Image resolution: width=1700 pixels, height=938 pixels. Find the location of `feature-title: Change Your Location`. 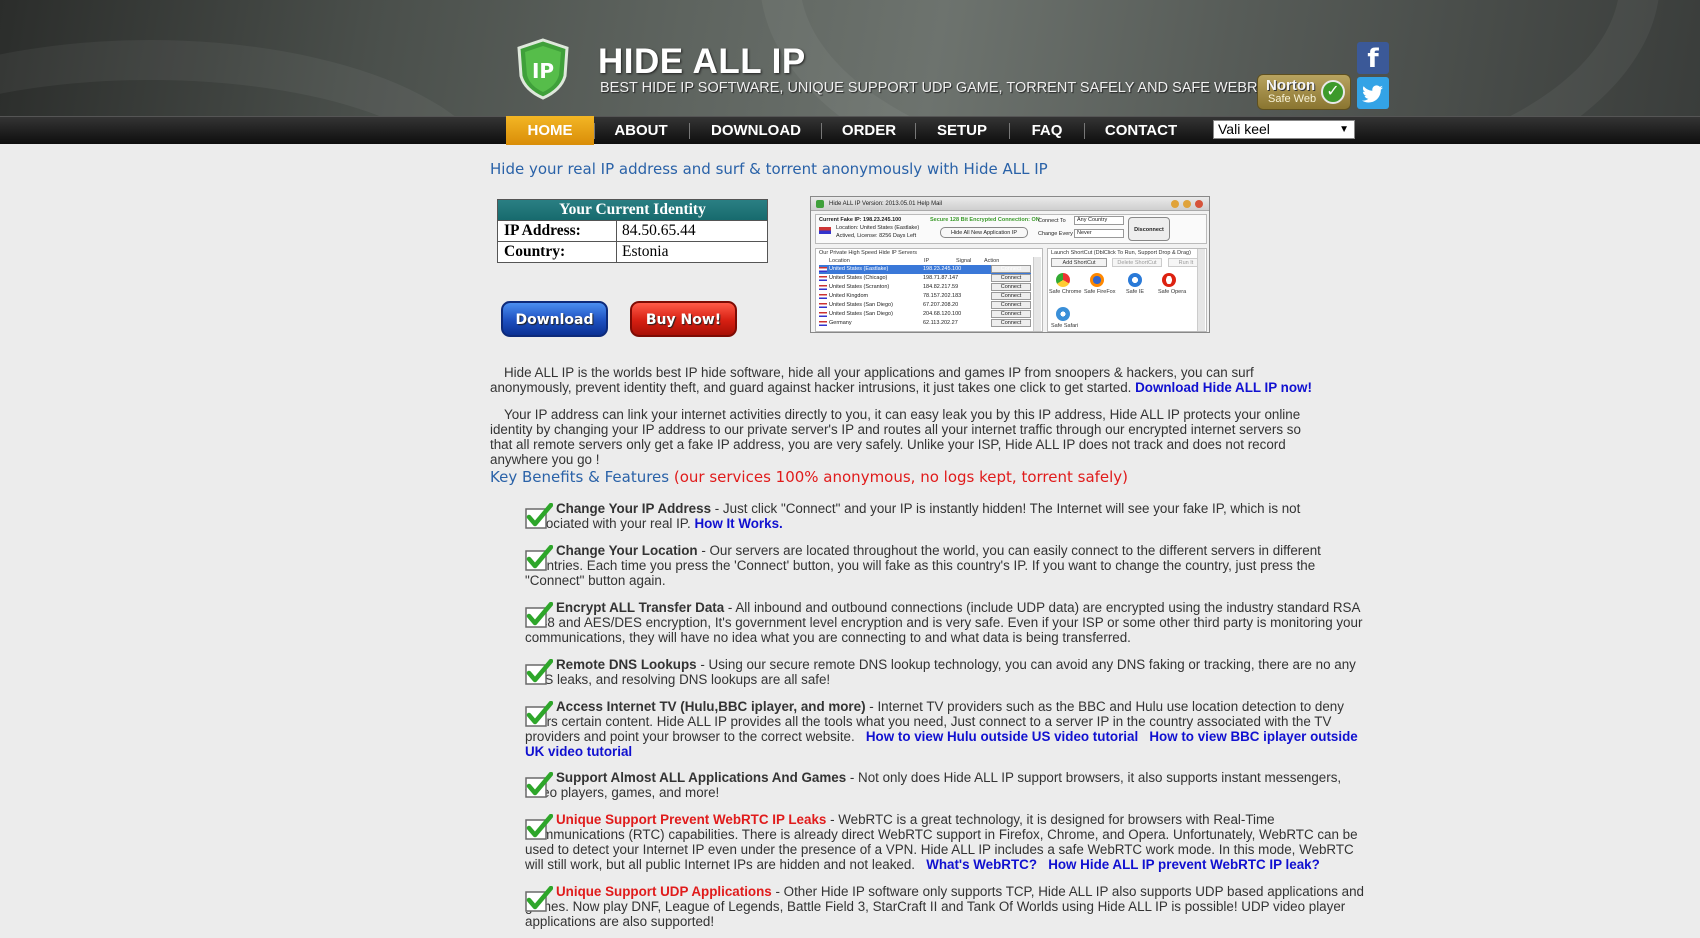

feature-title: Change Your Location is located at coordinates (627, 550).